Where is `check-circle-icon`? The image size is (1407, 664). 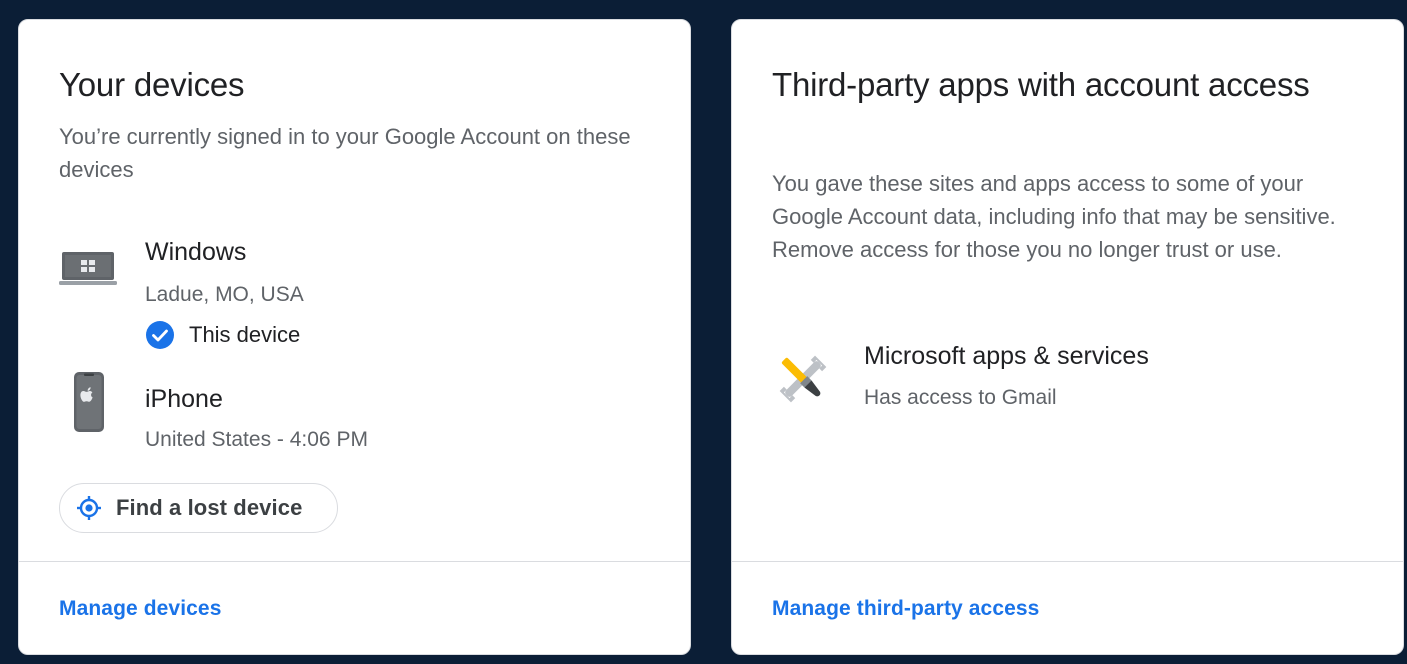 check-circle-icon is located at coordinates (160, 335).